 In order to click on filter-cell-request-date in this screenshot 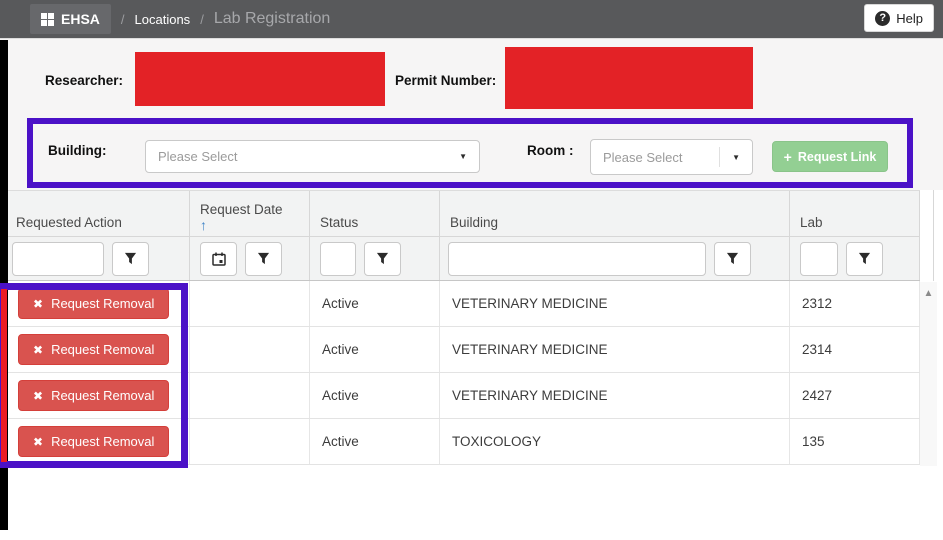, I will do `click(250, 258)`.